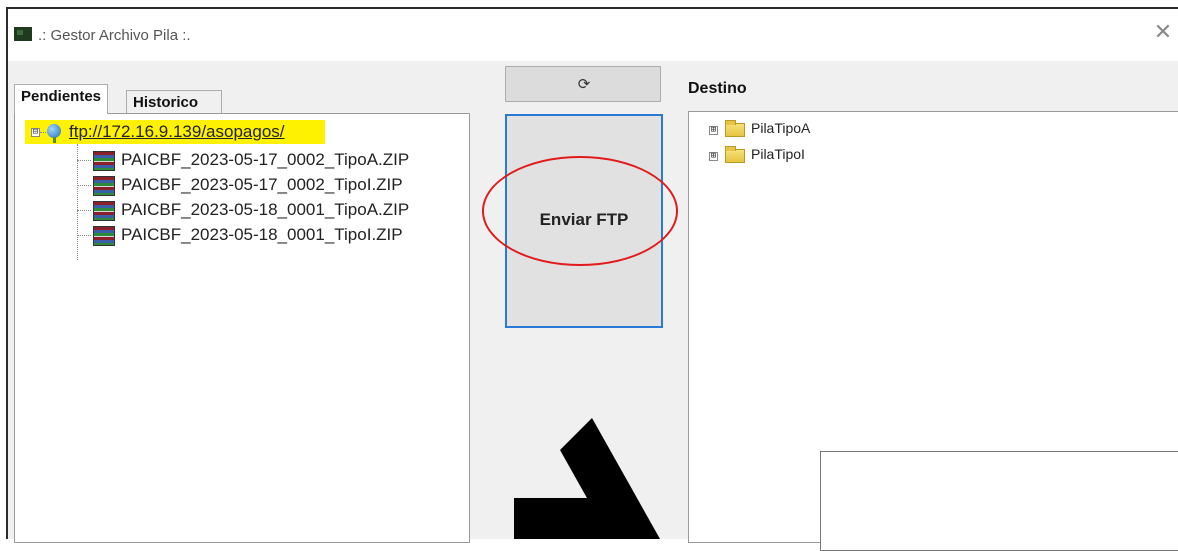 This screenshot has height=551, width=1178. What do you see at coordinates (265, 210) in the screenshot?
I see `file-item: PAICBF_2023-05-18_0001_TipoA.ZIP` at bounding box center [265, 210].